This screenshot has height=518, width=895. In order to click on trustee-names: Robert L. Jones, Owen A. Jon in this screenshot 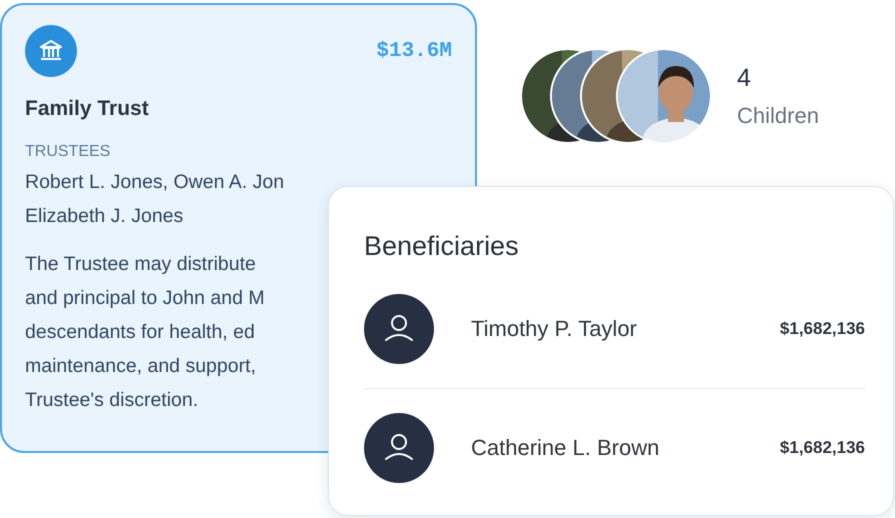, I will do `click(155, 182)`.